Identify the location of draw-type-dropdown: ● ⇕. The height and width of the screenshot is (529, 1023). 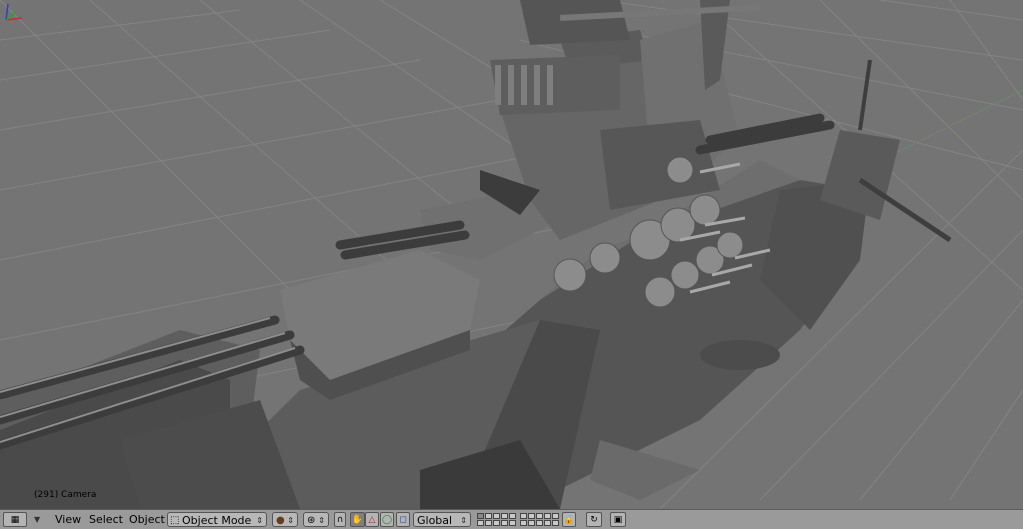
(285, 519).